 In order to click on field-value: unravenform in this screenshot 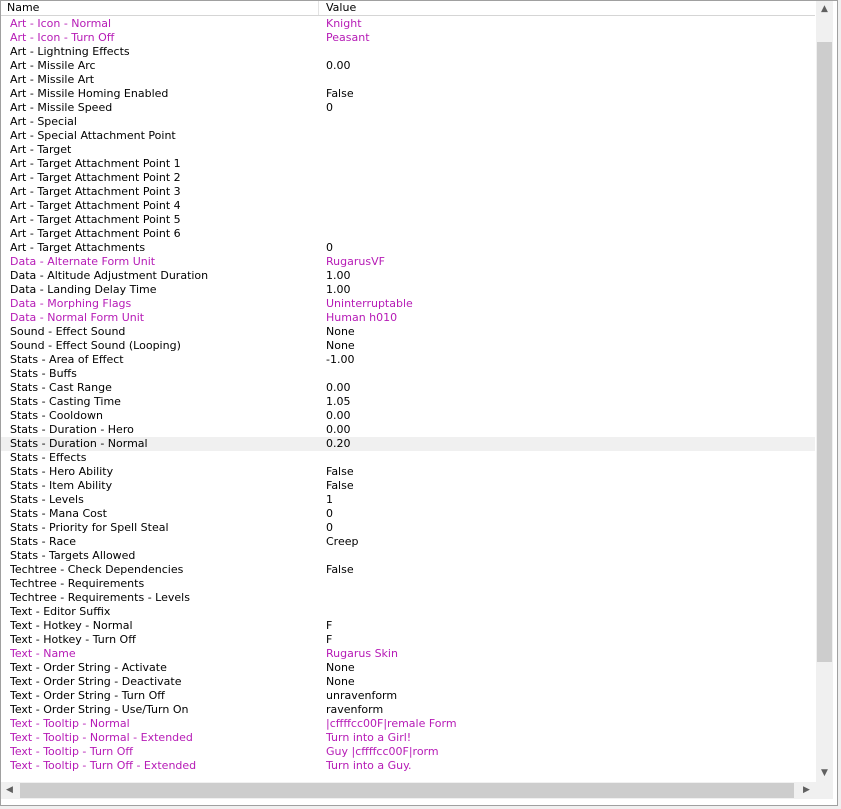, I will do `click(568, 696)`.